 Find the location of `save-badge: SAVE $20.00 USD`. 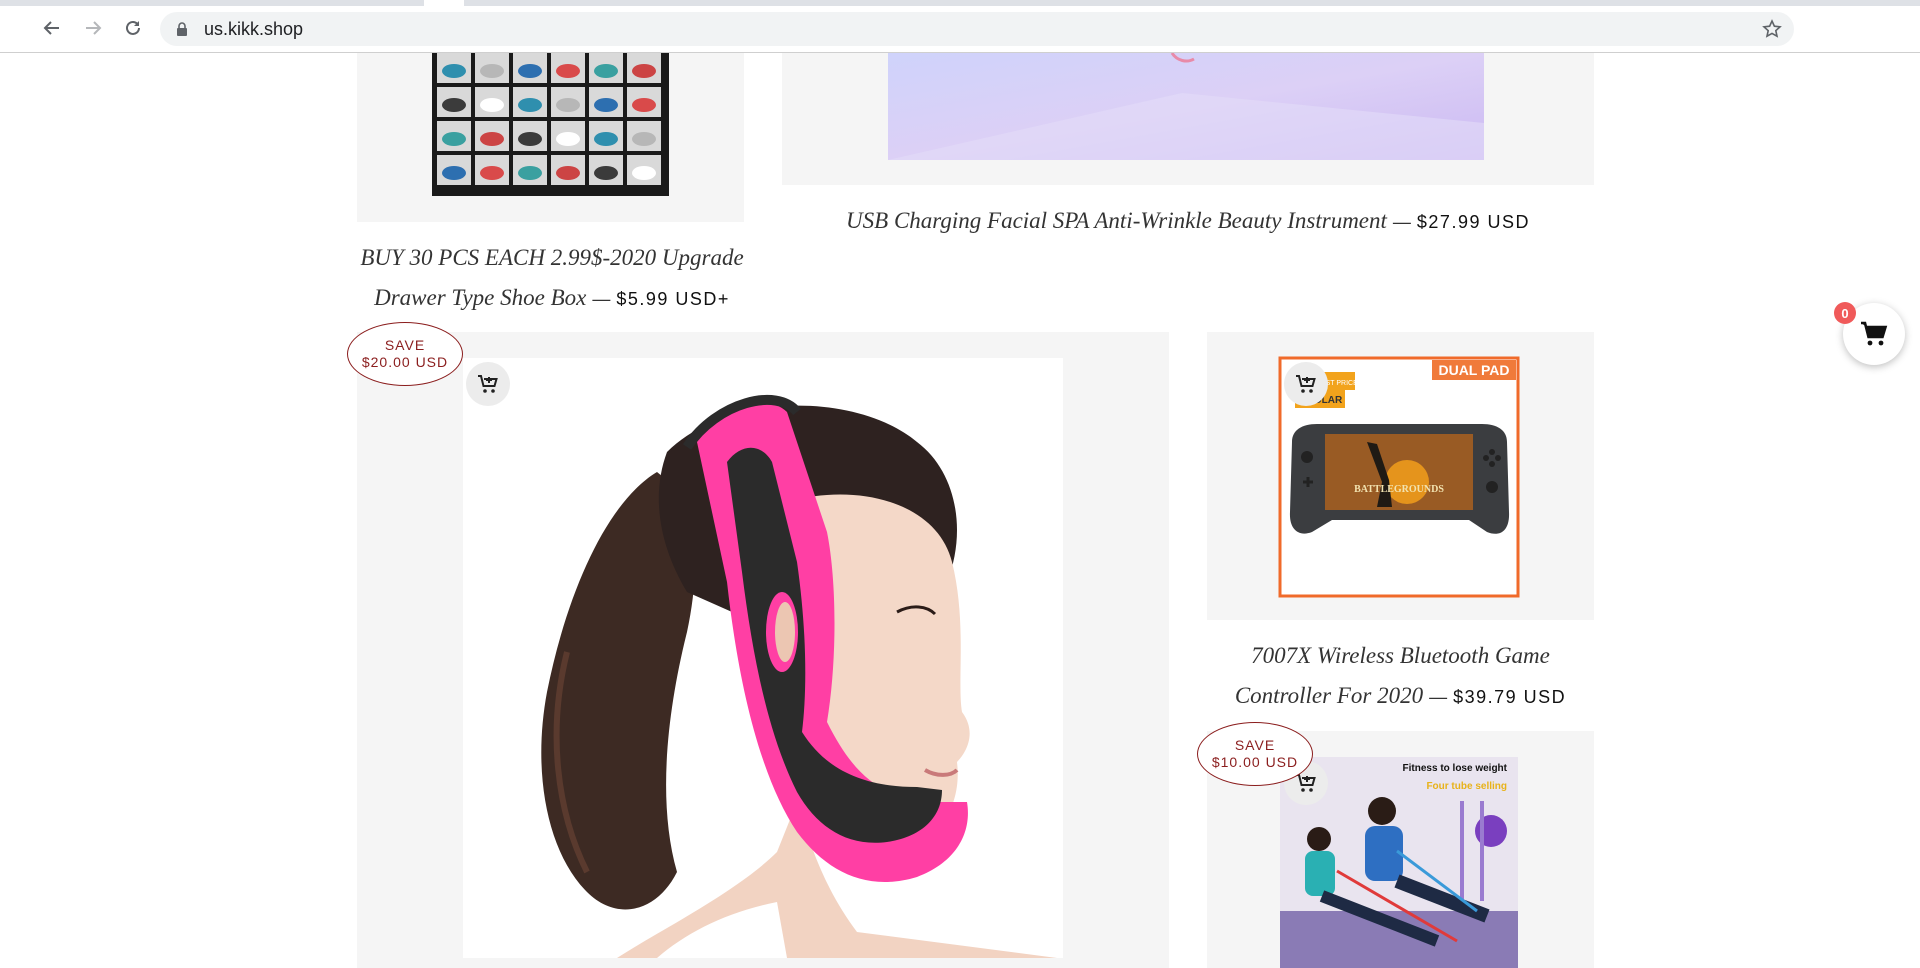

save-badge: SAVE $20.00 USD is located at coordinates (405, 354).